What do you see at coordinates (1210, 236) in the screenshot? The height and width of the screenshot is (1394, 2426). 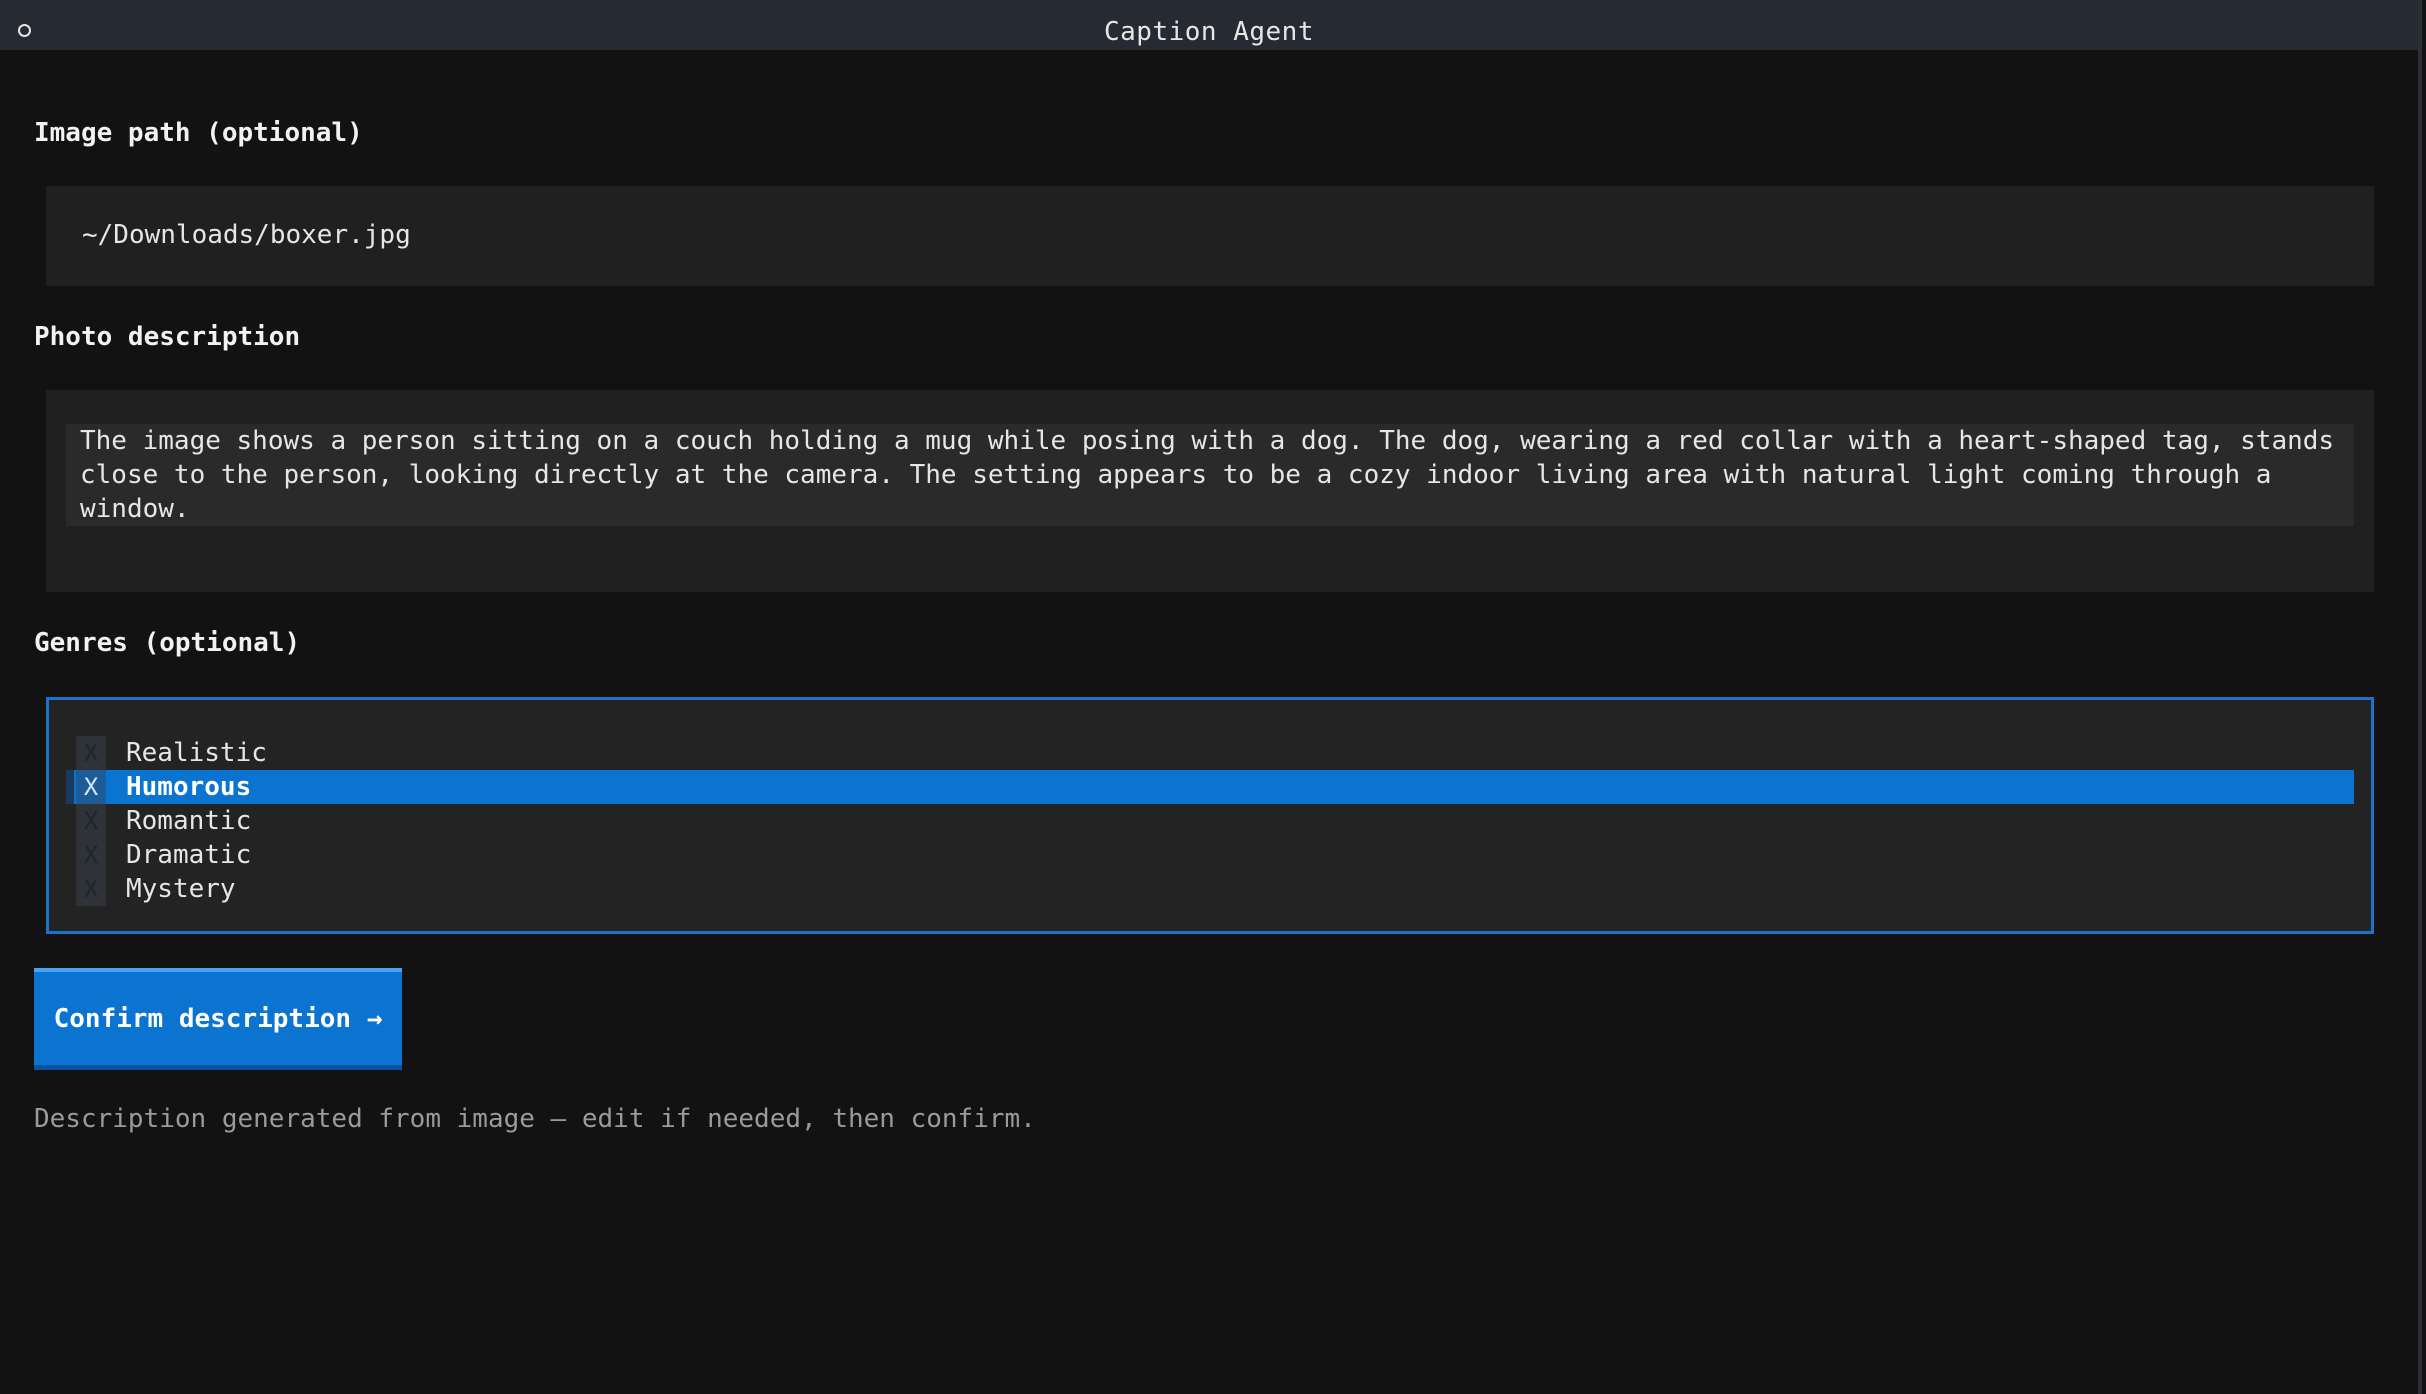 I see `image-path-input: ~/Downloads/boxer.jpg` at bounding box center [1210, 236].